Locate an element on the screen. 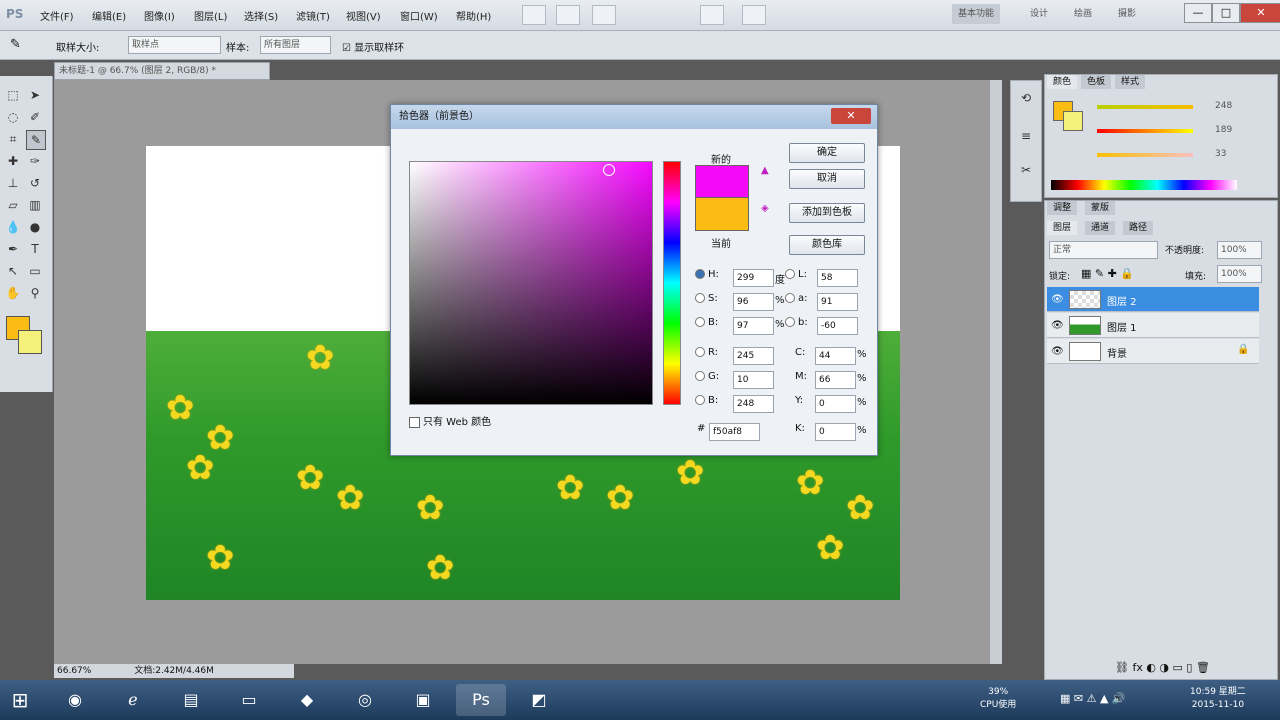 Image resolution: width=1280 pixels, height=720 pixels. eyedropper-icon: ✎ is located at coordinates (15, 44).